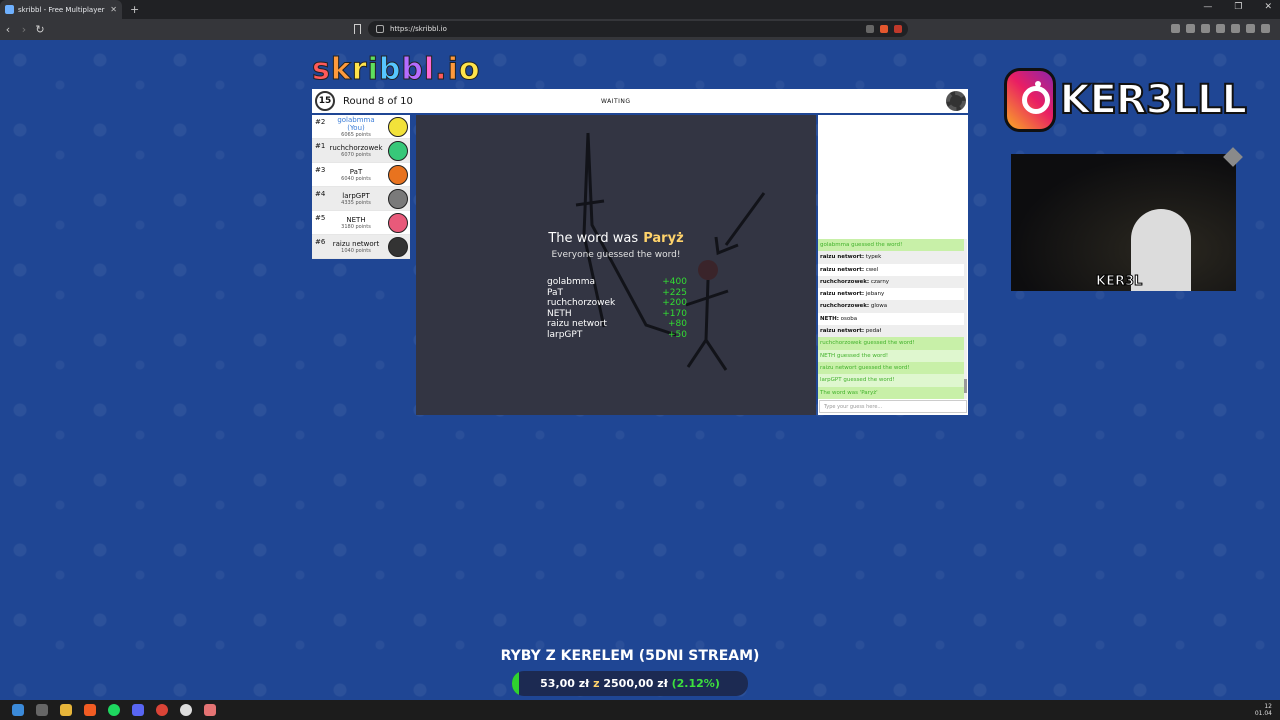 This screenshot has width=1280, height=720. I want to click on revealed-word: Paryż, so click(663, 238).